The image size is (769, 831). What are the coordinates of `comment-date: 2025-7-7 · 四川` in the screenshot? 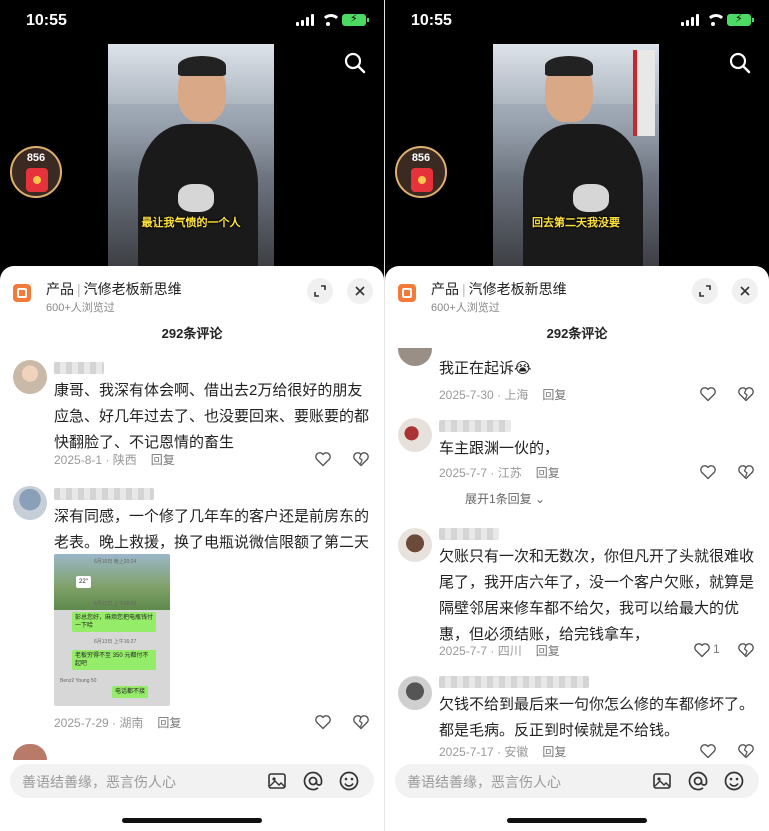 It's located at (480, 651).